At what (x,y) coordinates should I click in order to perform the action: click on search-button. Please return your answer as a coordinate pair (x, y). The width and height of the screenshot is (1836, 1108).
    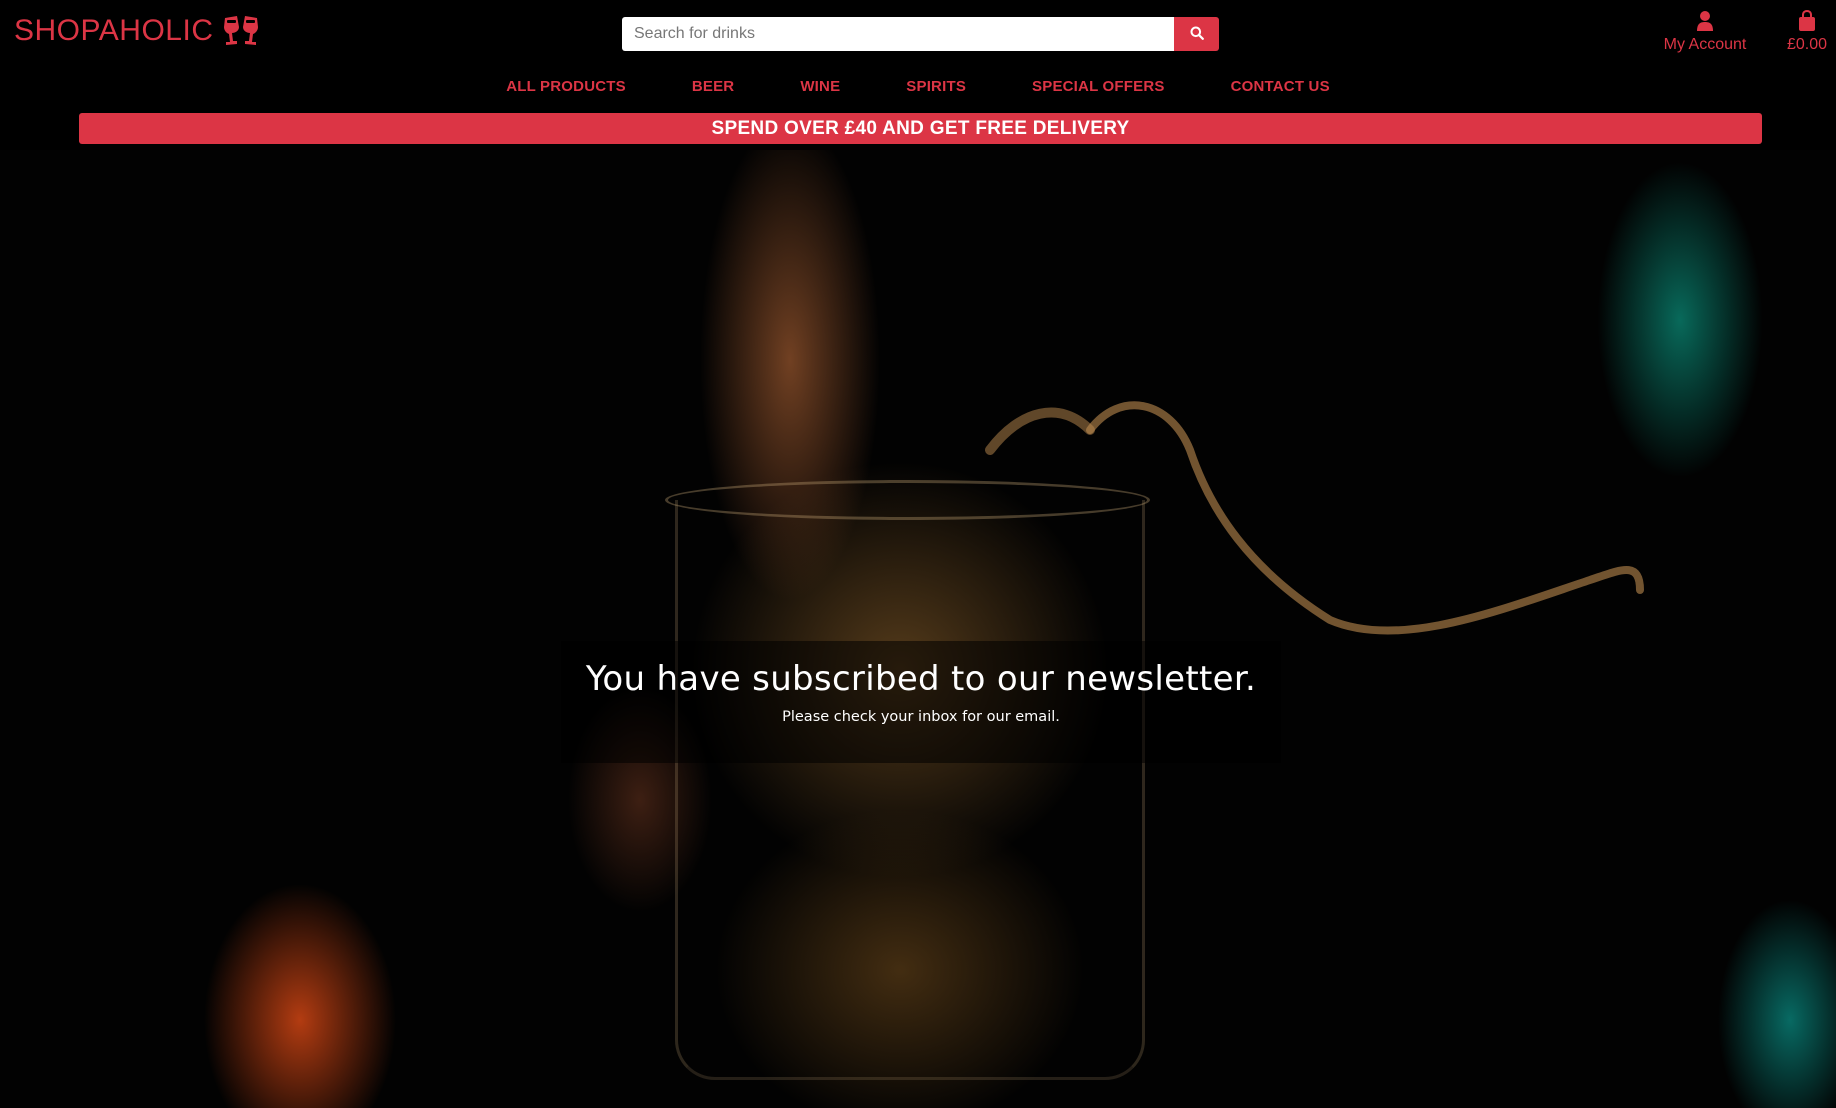
    Looking at the image, I should click on (1196, 34).